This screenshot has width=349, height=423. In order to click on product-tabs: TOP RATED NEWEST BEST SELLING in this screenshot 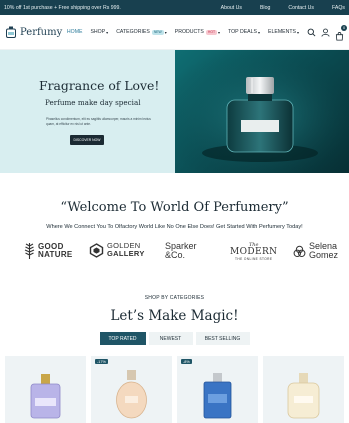, I will do `click(174, 338)`.